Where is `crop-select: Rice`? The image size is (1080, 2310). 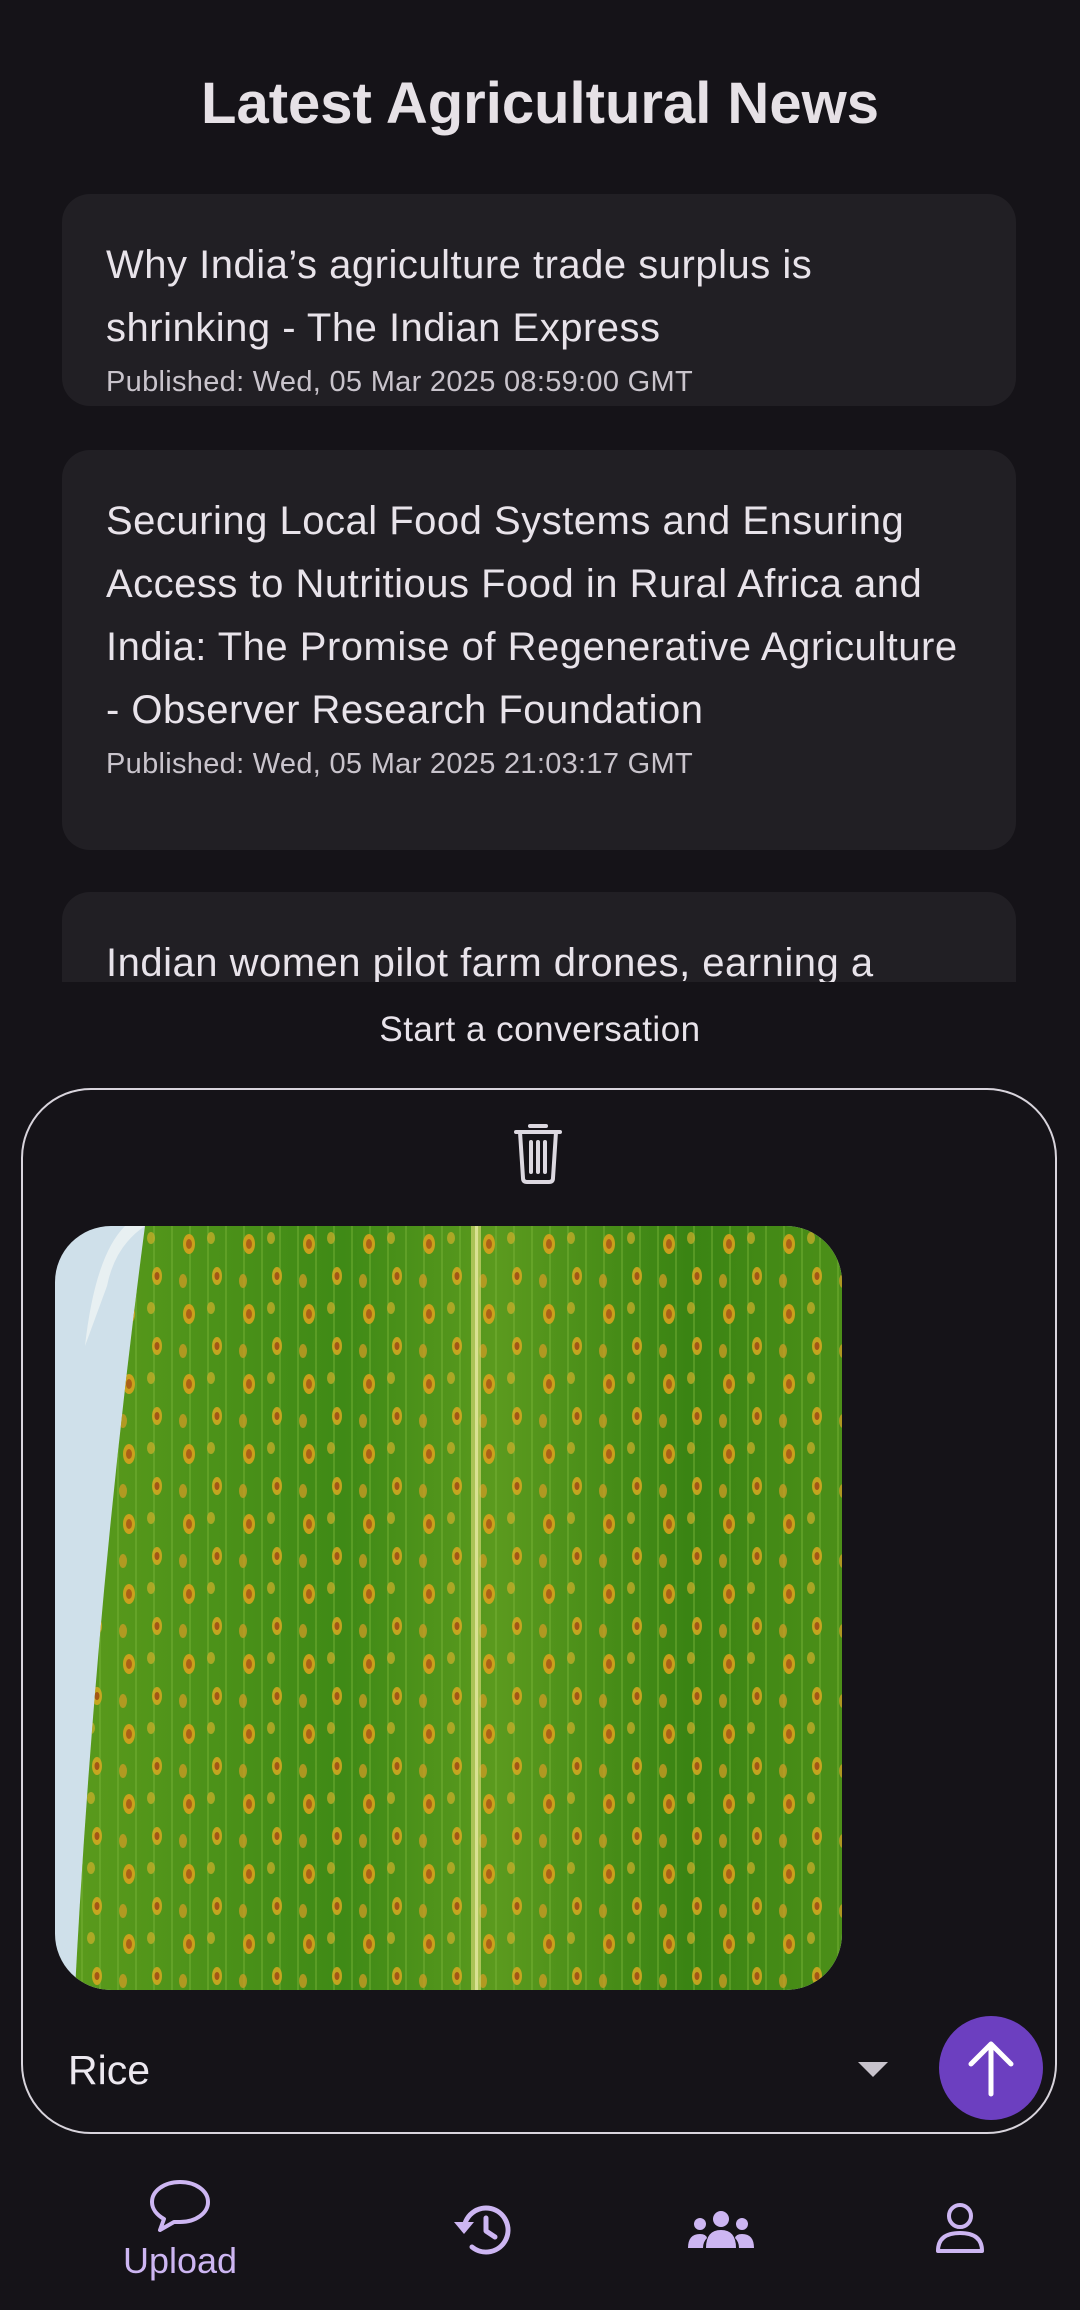 crop-select: Rice is located at coordinates (478, 2070).